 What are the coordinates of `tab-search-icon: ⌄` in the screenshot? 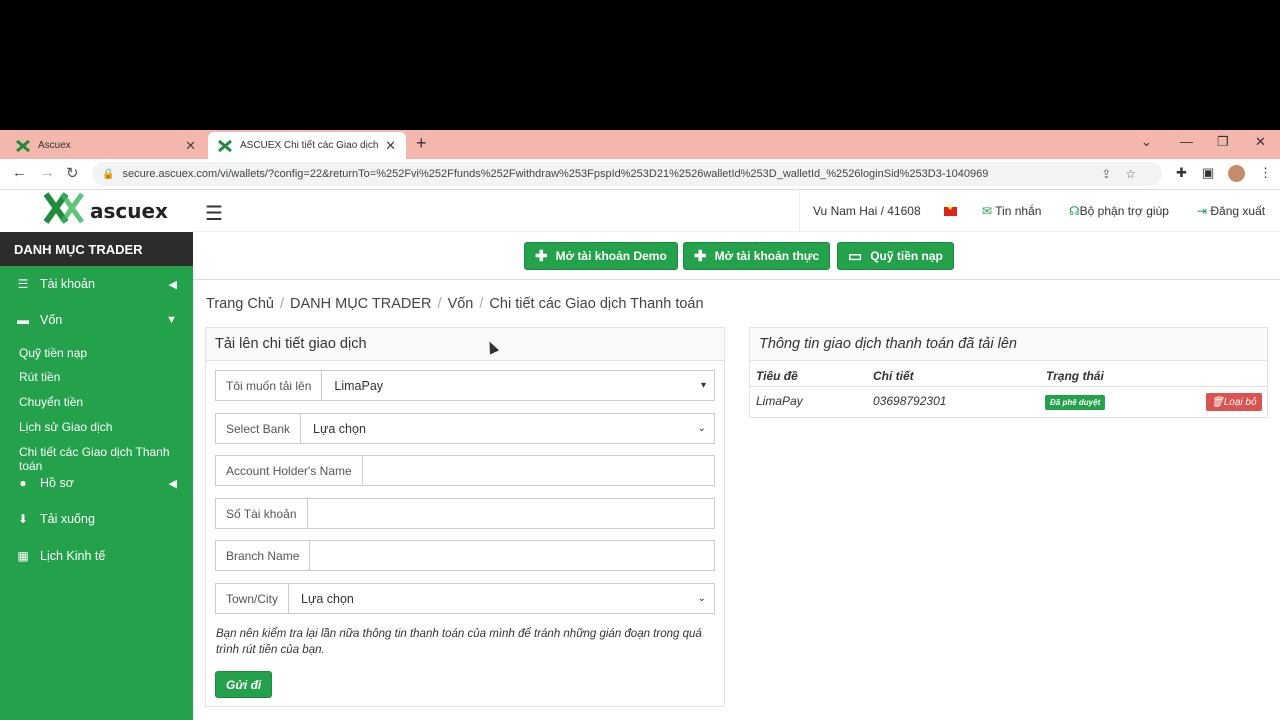 It's located at (1146, 142).